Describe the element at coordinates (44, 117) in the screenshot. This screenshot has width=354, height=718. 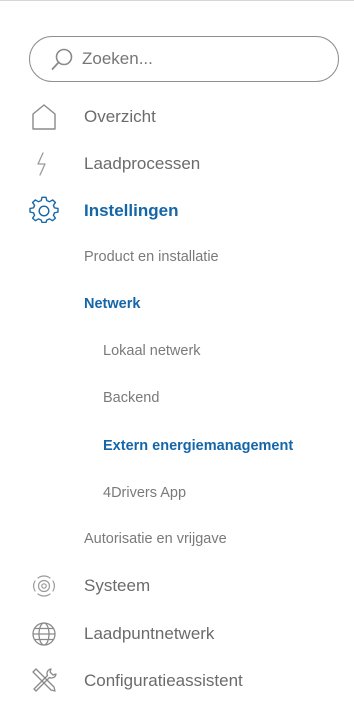
I see `home-icon` at that location.